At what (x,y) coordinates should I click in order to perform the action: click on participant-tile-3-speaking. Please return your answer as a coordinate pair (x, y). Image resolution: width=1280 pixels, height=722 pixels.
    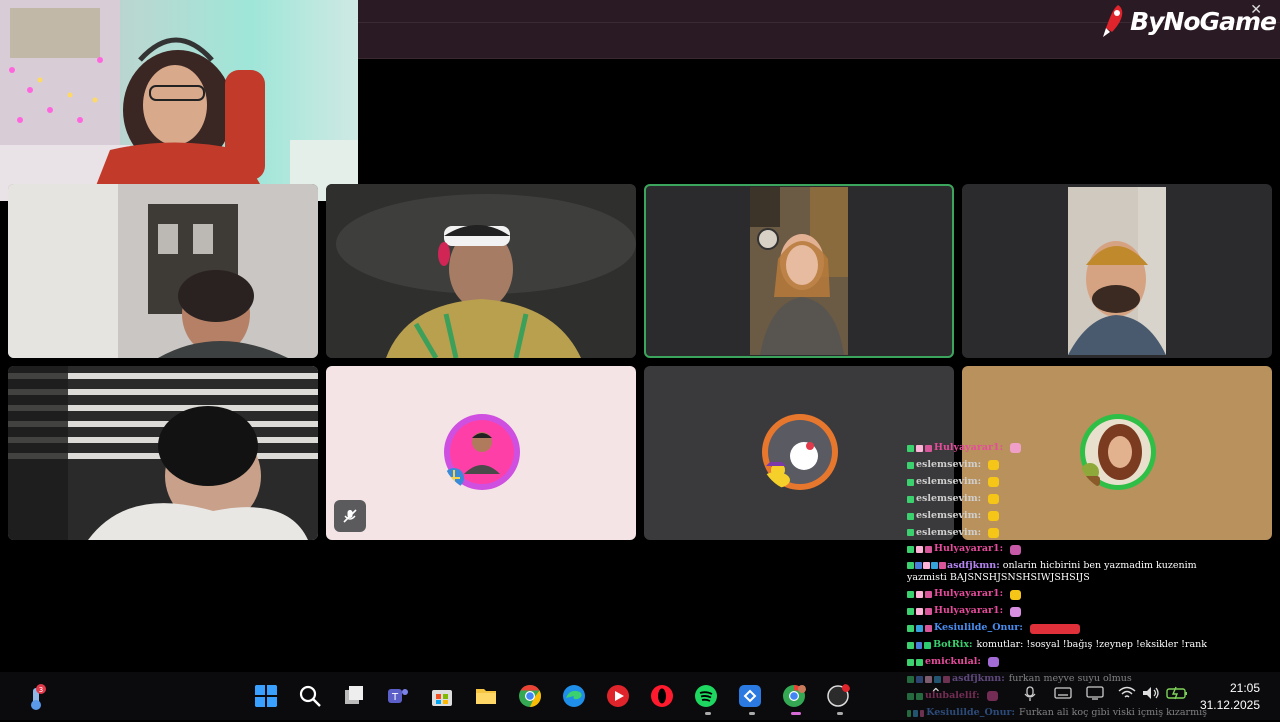
    Looking at the image, I should click on (799, 271).